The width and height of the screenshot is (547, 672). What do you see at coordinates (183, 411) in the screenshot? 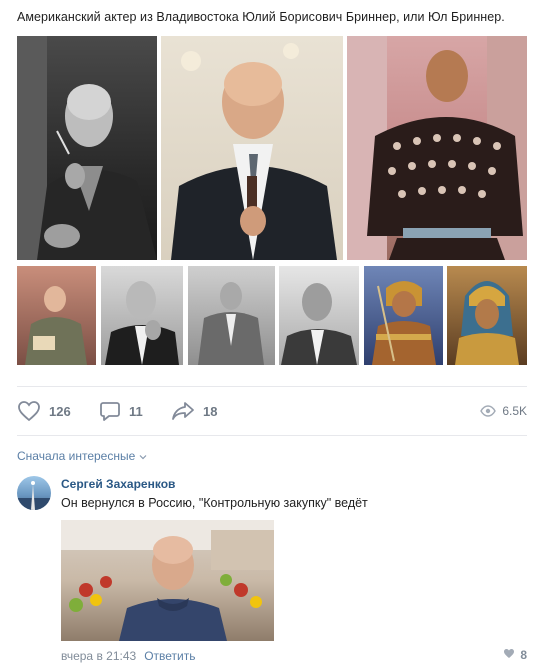
I see `share-arrow-icon` at bounding box center [183, 411].